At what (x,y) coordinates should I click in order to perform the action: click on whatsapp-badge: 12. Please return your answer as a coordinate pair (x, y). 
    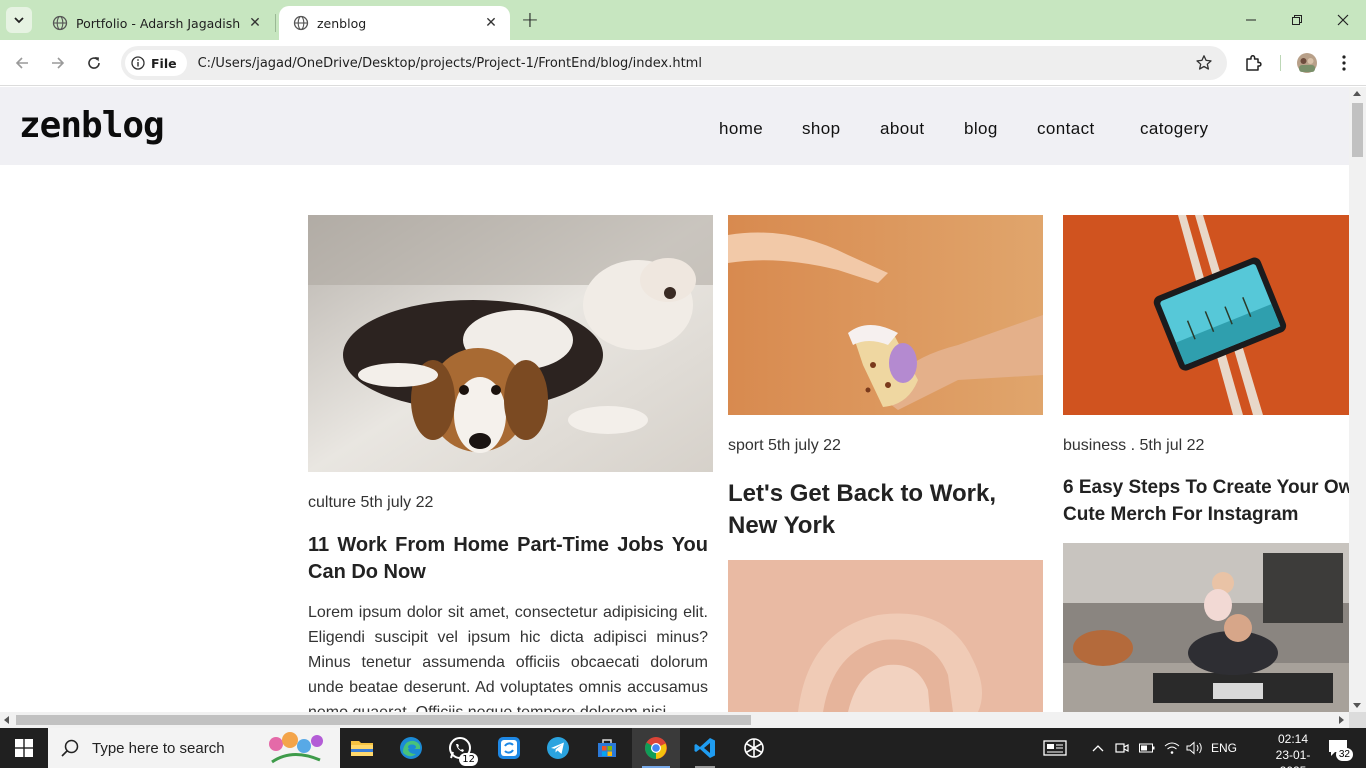
    Looking at the image, I should click on (468, 759).